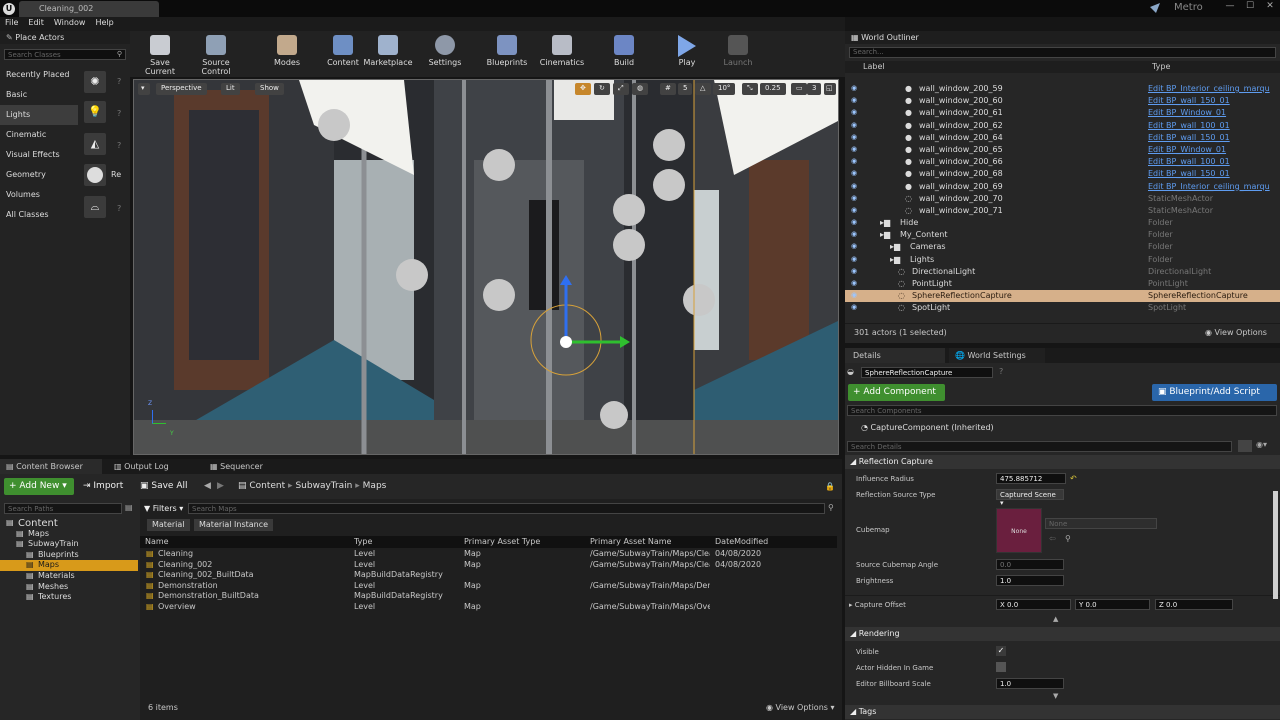 This screenshot has width=1280, height=720. Describe the element at coordinates (741, 541) in the screenshot. I see `column-date-modified: DateModified` at that location.